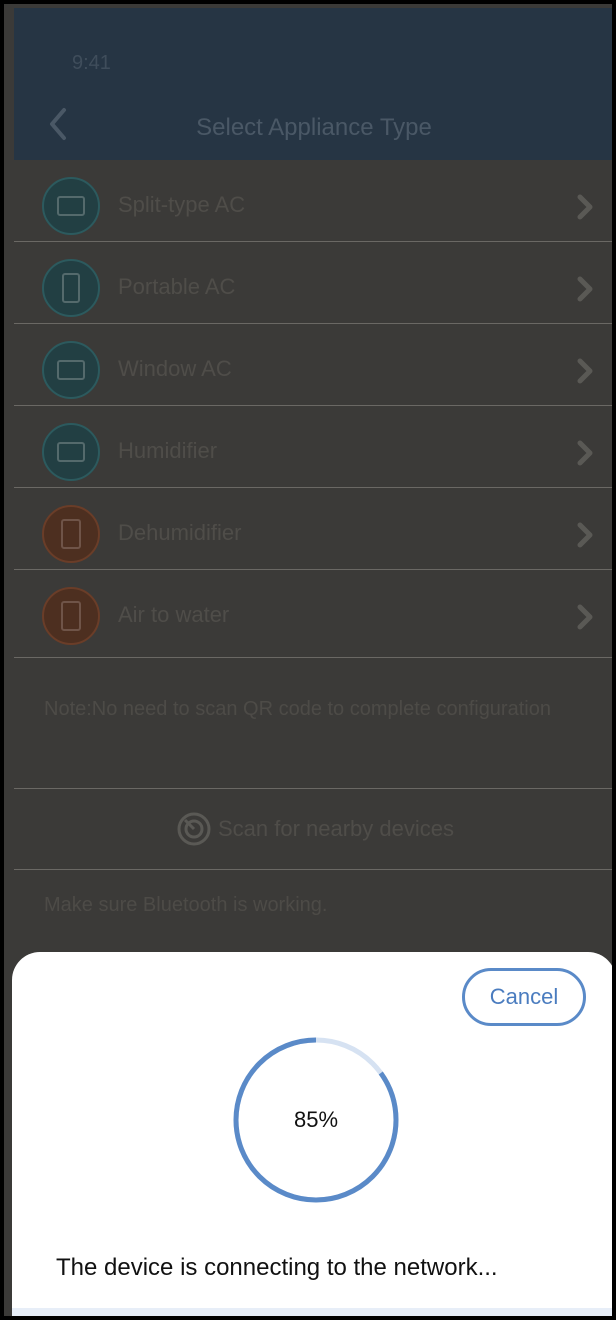 Image resolution: width=616 pixels, height=1320 pixels. I want to click on list-item-label: Air to water, so click(174, 614).